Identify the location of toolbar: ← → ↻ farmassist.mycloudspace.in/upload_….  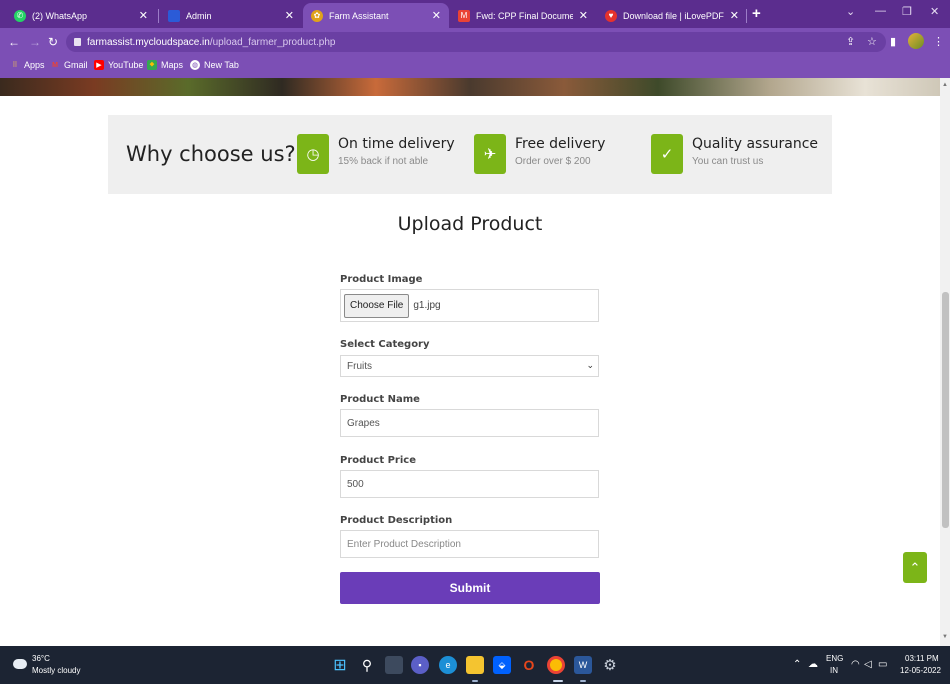
(475, 42).